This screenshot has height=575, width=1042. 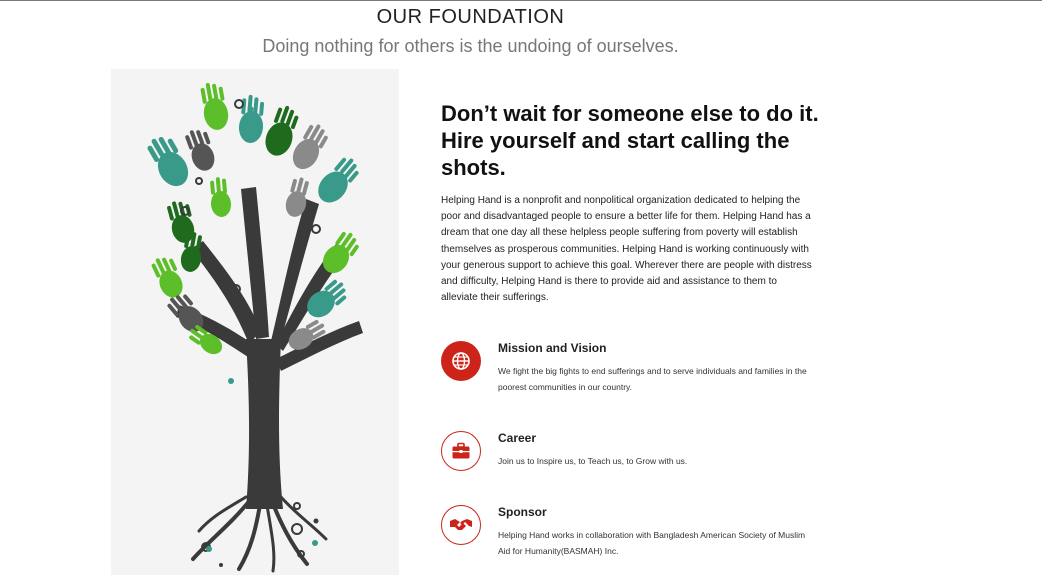 What do you see at coordinates (521, 0) in the screenshot?
I see `top-divider` at bounding box center [521, 0].